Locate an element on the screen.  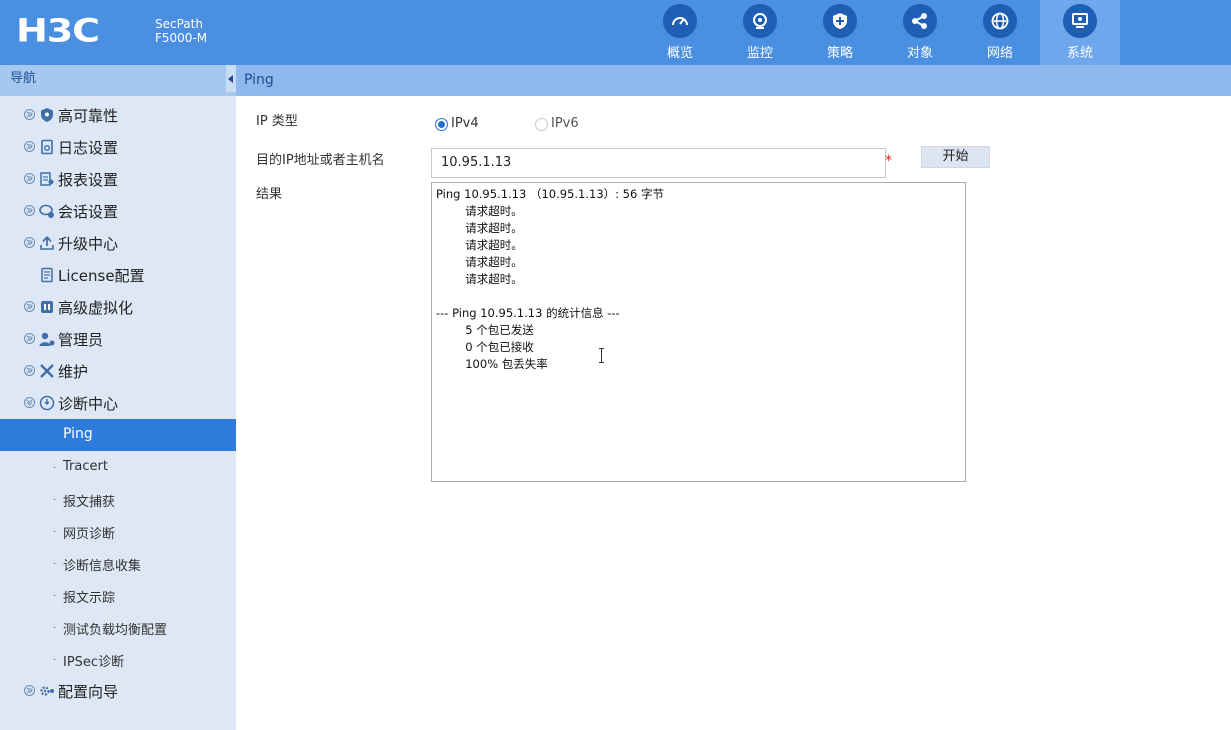
tab-label: 网络 is located at coordinates (999, 53).